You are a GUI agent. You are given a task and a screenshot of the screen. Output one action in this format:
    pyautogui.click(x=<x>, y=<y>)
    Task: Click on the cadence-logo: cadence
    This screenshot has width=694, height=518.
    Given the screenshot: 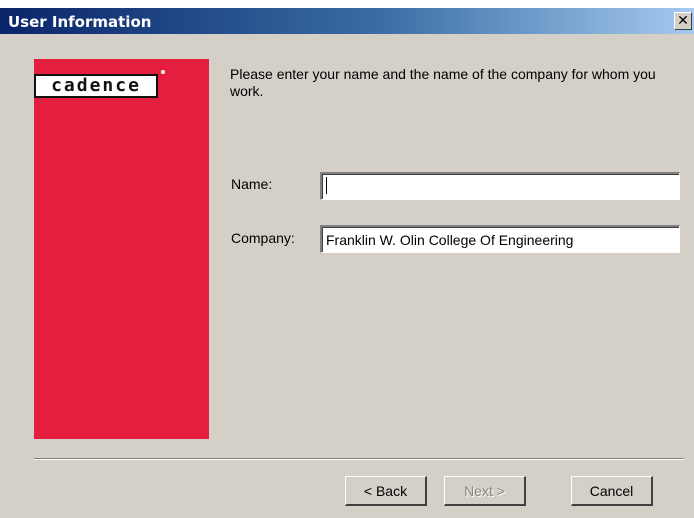 What is the action you would take?
    pyautogui.click(x=96, y=86)
    